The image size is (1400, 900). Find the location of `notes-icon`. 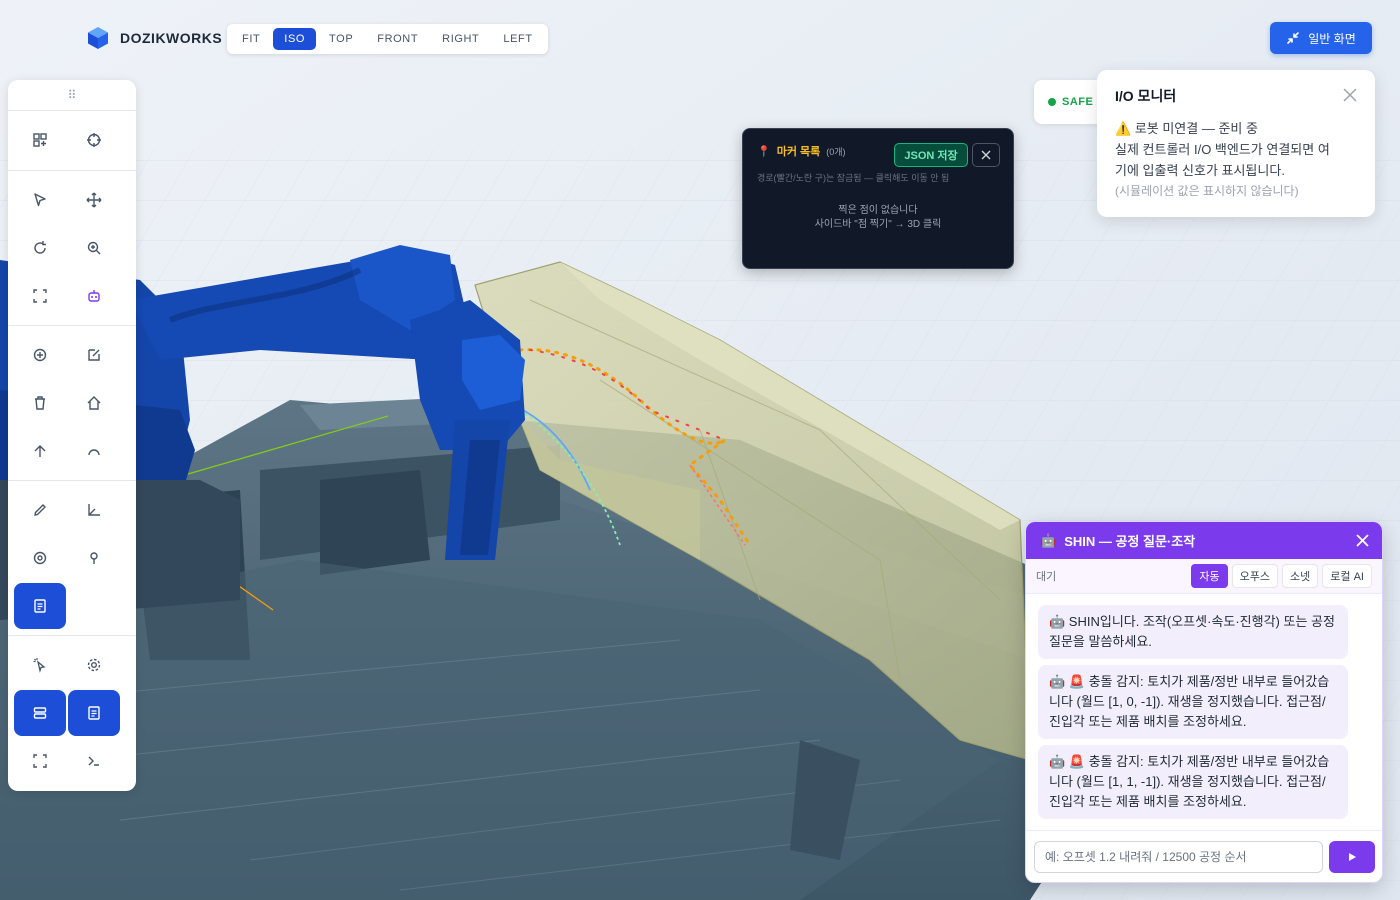

notes-icon is located at coordinates (40, 606).